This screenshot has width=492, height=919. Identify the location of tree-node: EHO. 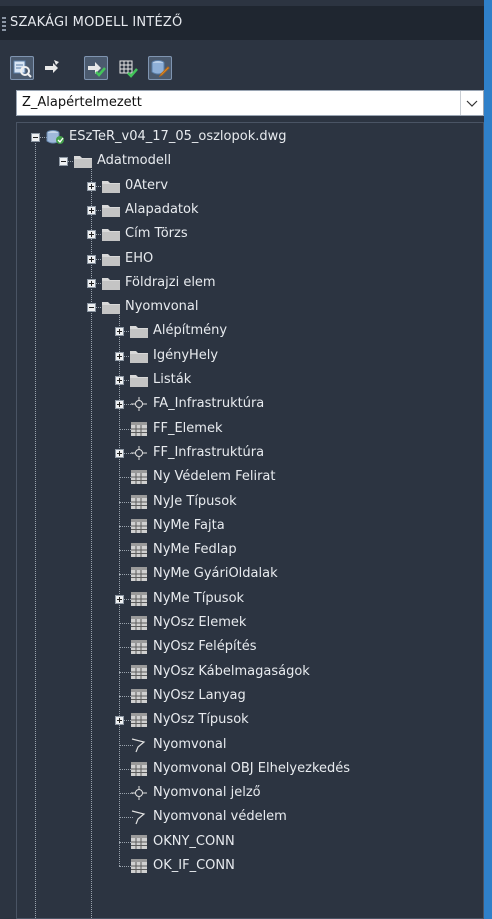
(247, 259).